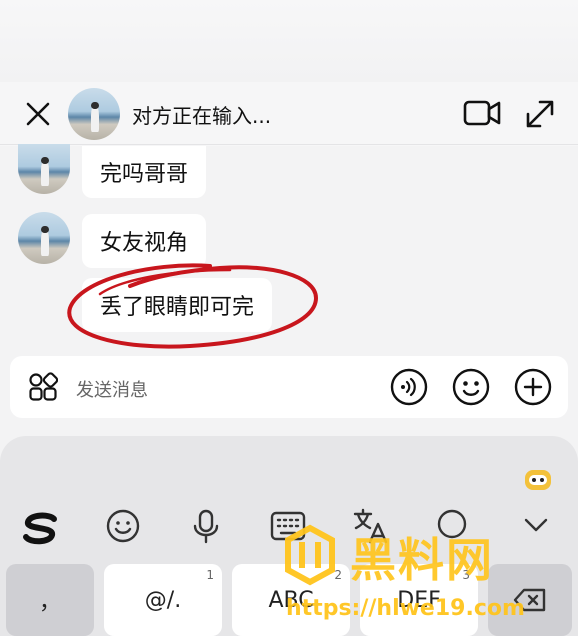 Image resolution: width=578 pixels, height=636 pixels. I want to click on message-input: 发送消息, so click(112, 389).